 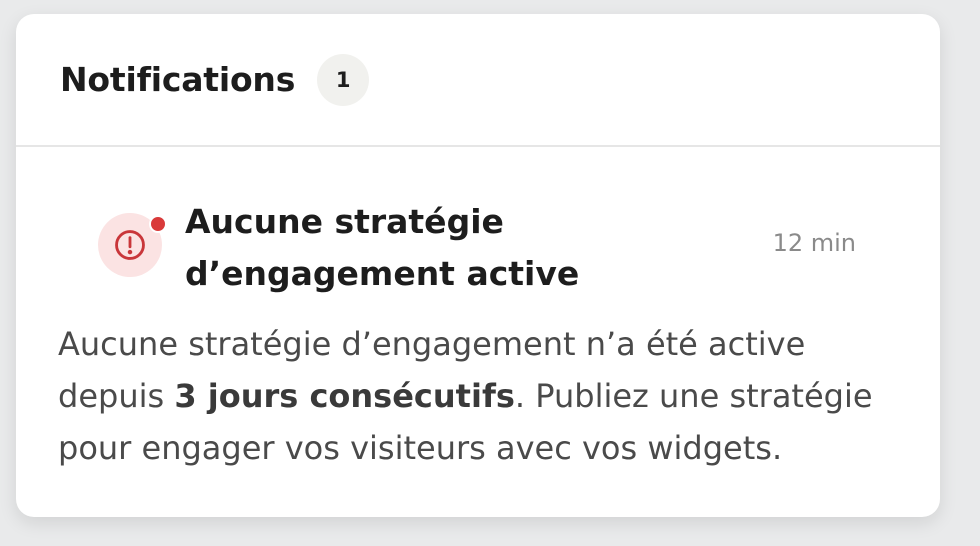 What do you see at coordinates (178, 79) in the screenshot?
I see `notifications-title: Notifications` at bounding box center [178, 79].